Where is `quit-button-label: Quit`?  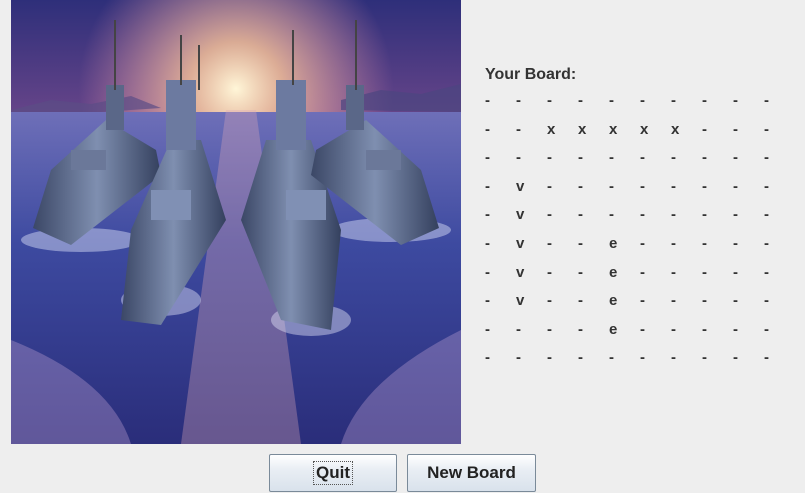
quit-button-label: Quit is located at coordinates (333, 473).